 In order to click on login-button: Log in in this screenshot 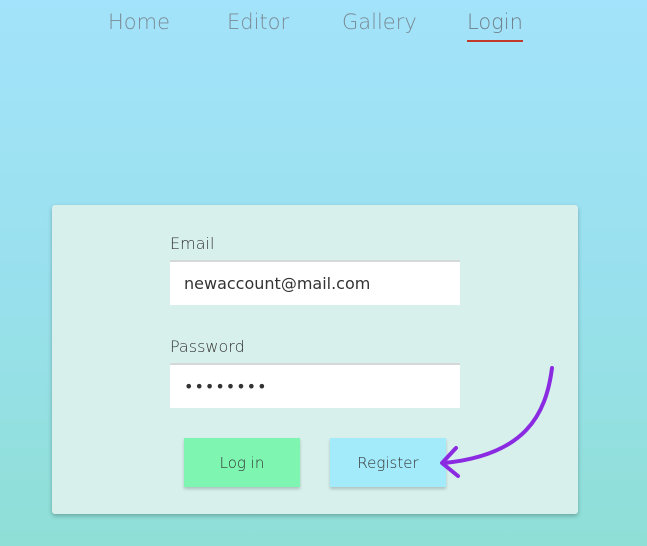, I will do `click(242, 462)`.